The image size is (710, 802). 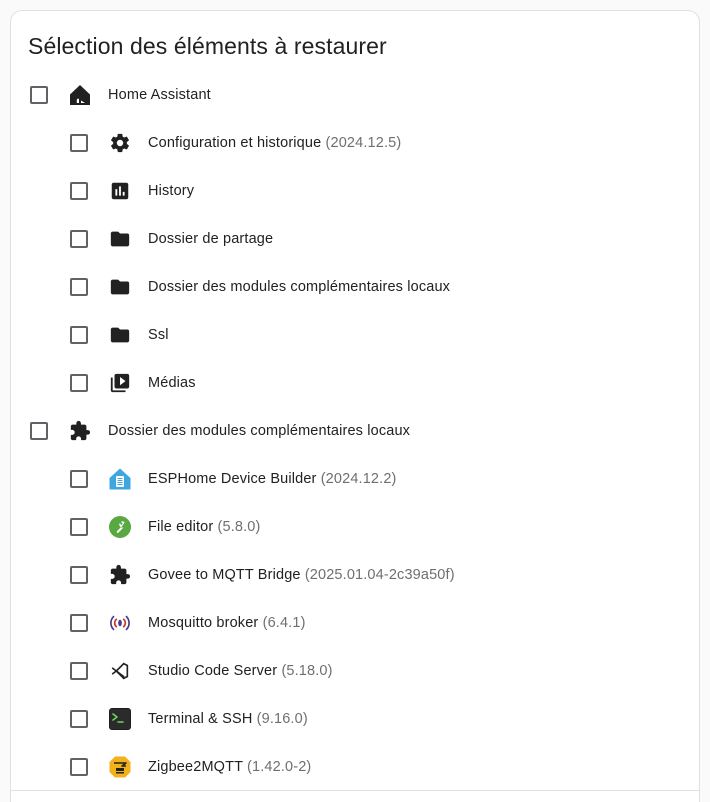 I want to click on vscode-icon, so click(x=120, y=671).